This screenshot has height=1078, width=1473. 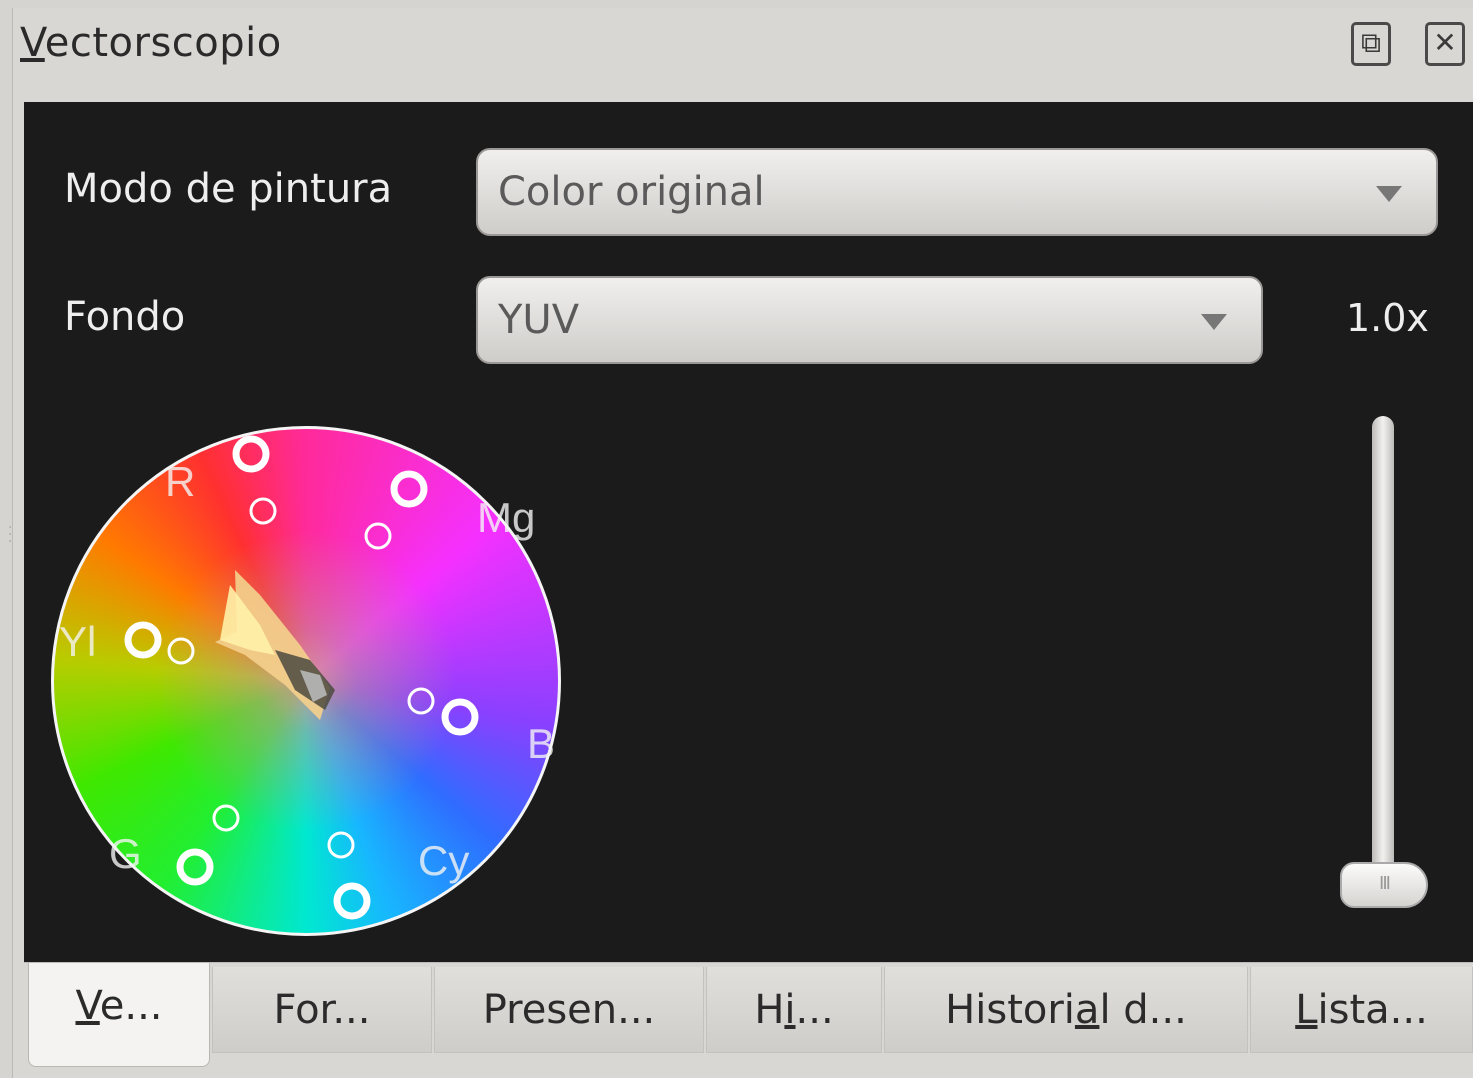 I want to click on close-icon: ✕, so click(x=1445, y=44).